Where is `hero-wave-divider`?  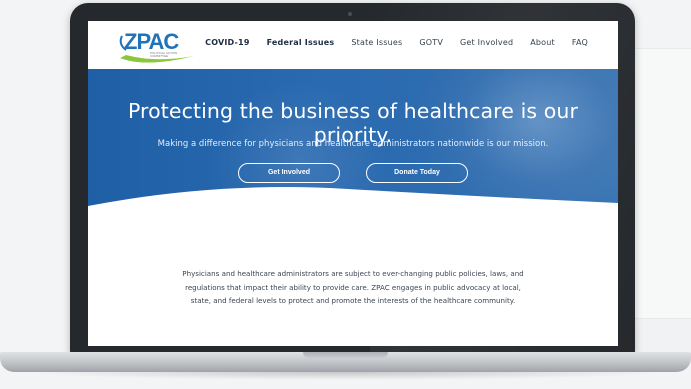 hero-wave-divider is located at coordinates (353, 206).